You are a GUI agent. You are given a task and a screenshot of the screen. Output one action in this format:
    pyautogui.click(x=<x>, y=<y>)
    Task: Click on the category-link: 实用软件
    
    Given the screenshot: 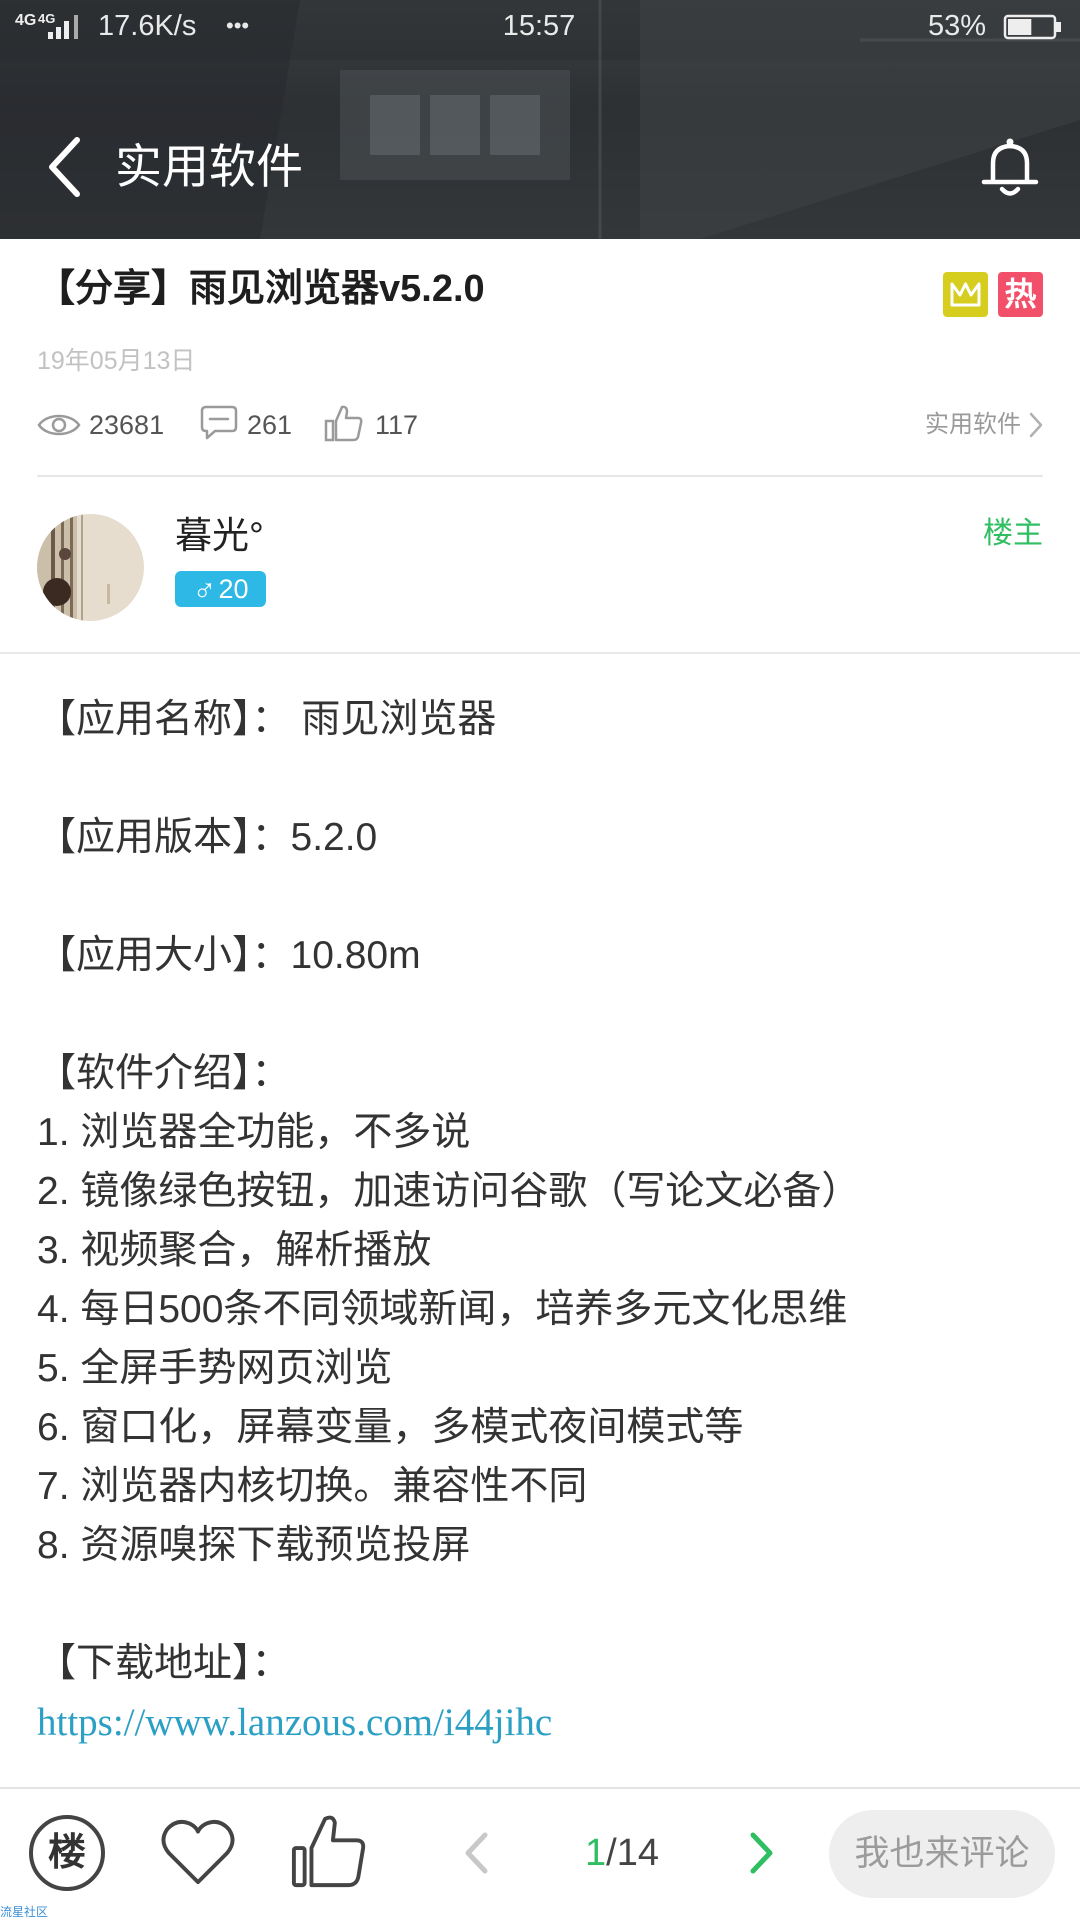 What is the action you would take?
    pyautogui.click(x=984, y=425)
    